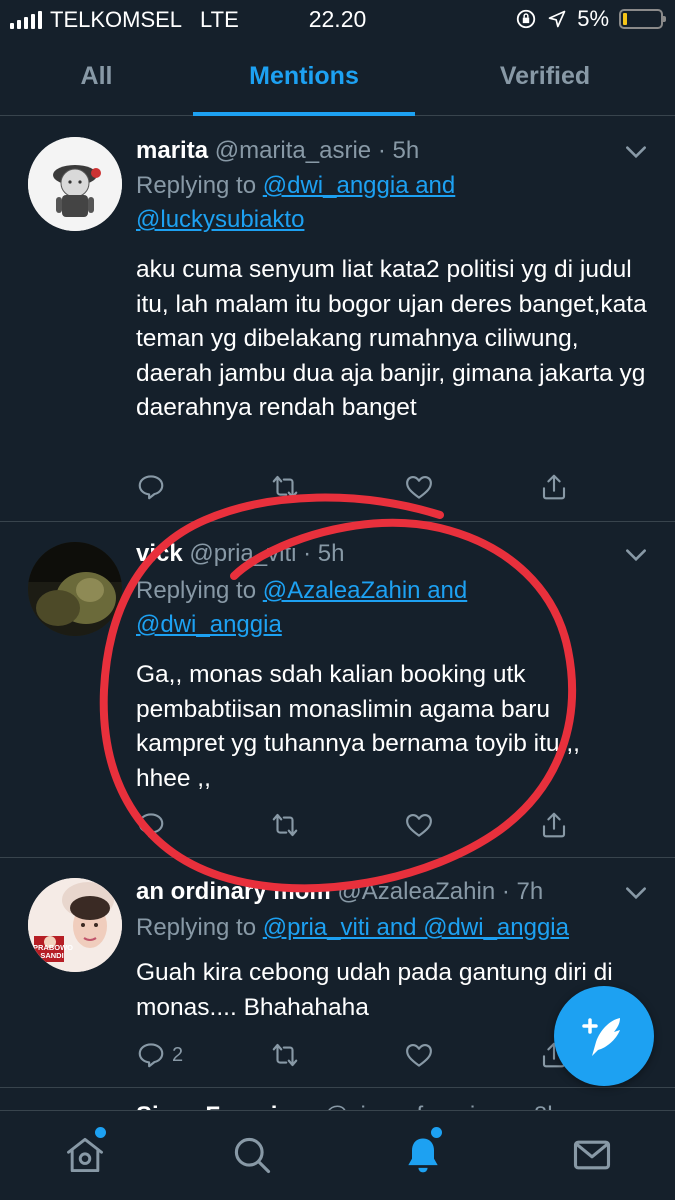 This screenshot has height=1200, width=675. What do you see at coordinates (436, 1132) in the screenshot?
I see `notifications-unread-dot` at bounding box center [436, 1132].